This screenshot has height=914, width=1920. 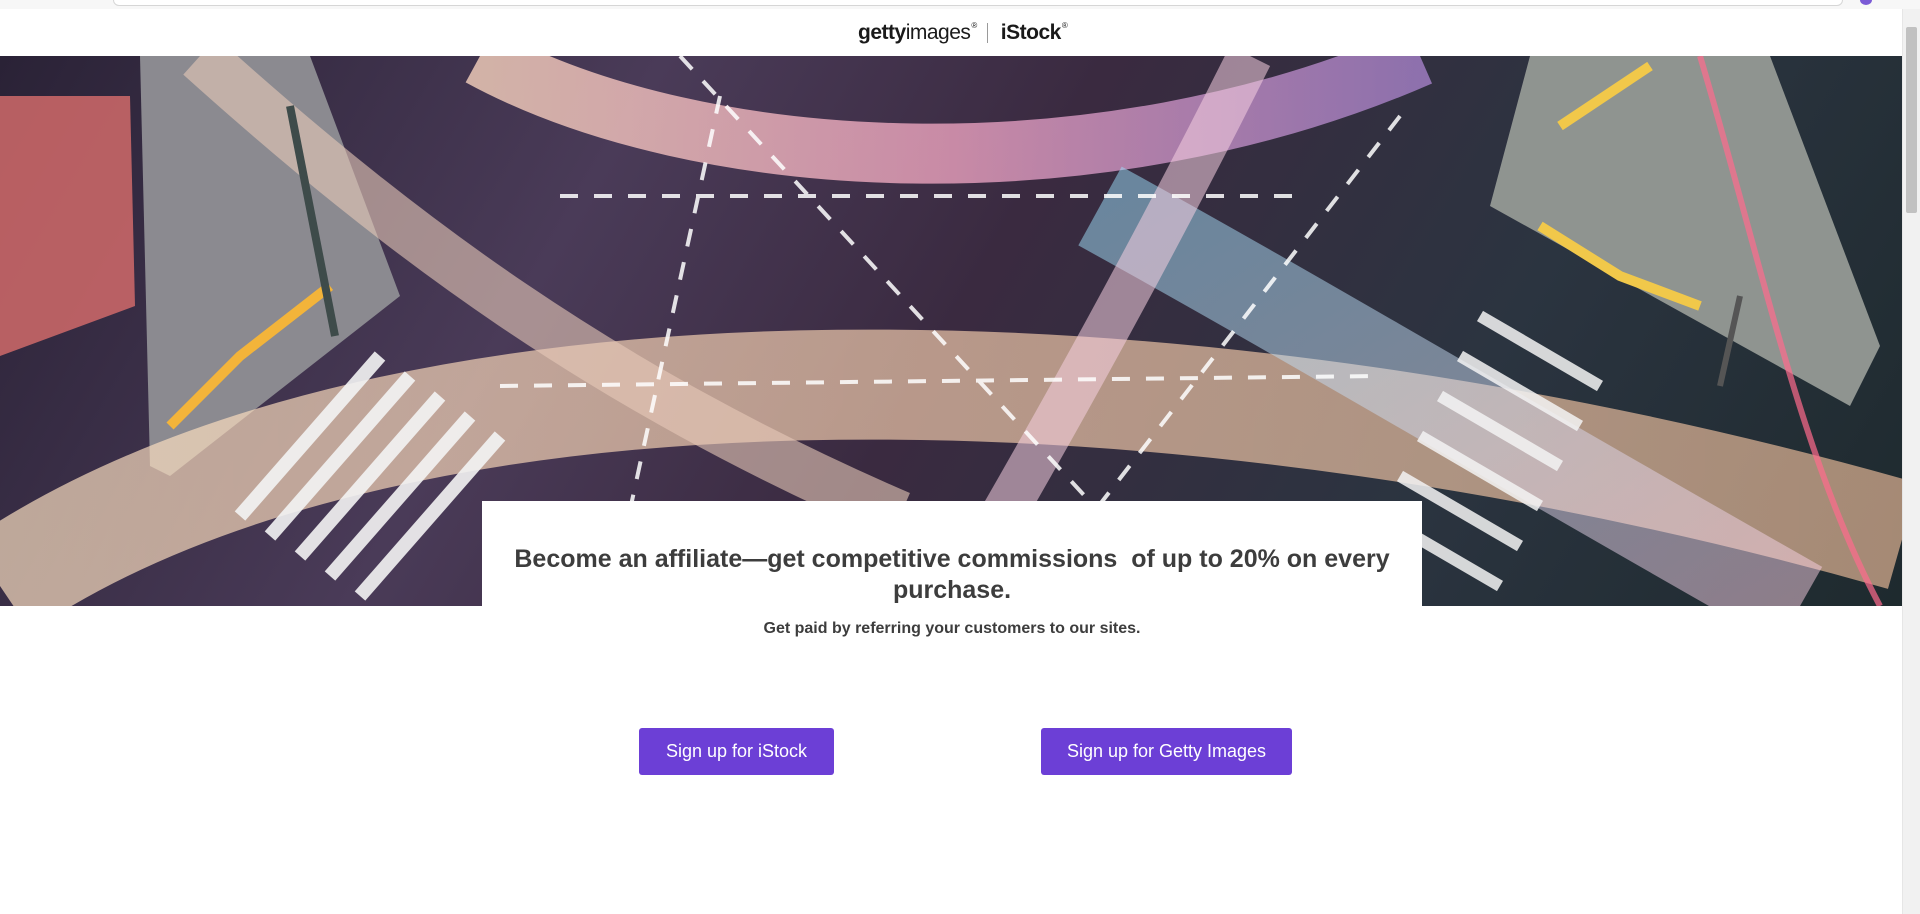 I want to click on address-bar, so click(x=978, y=3).